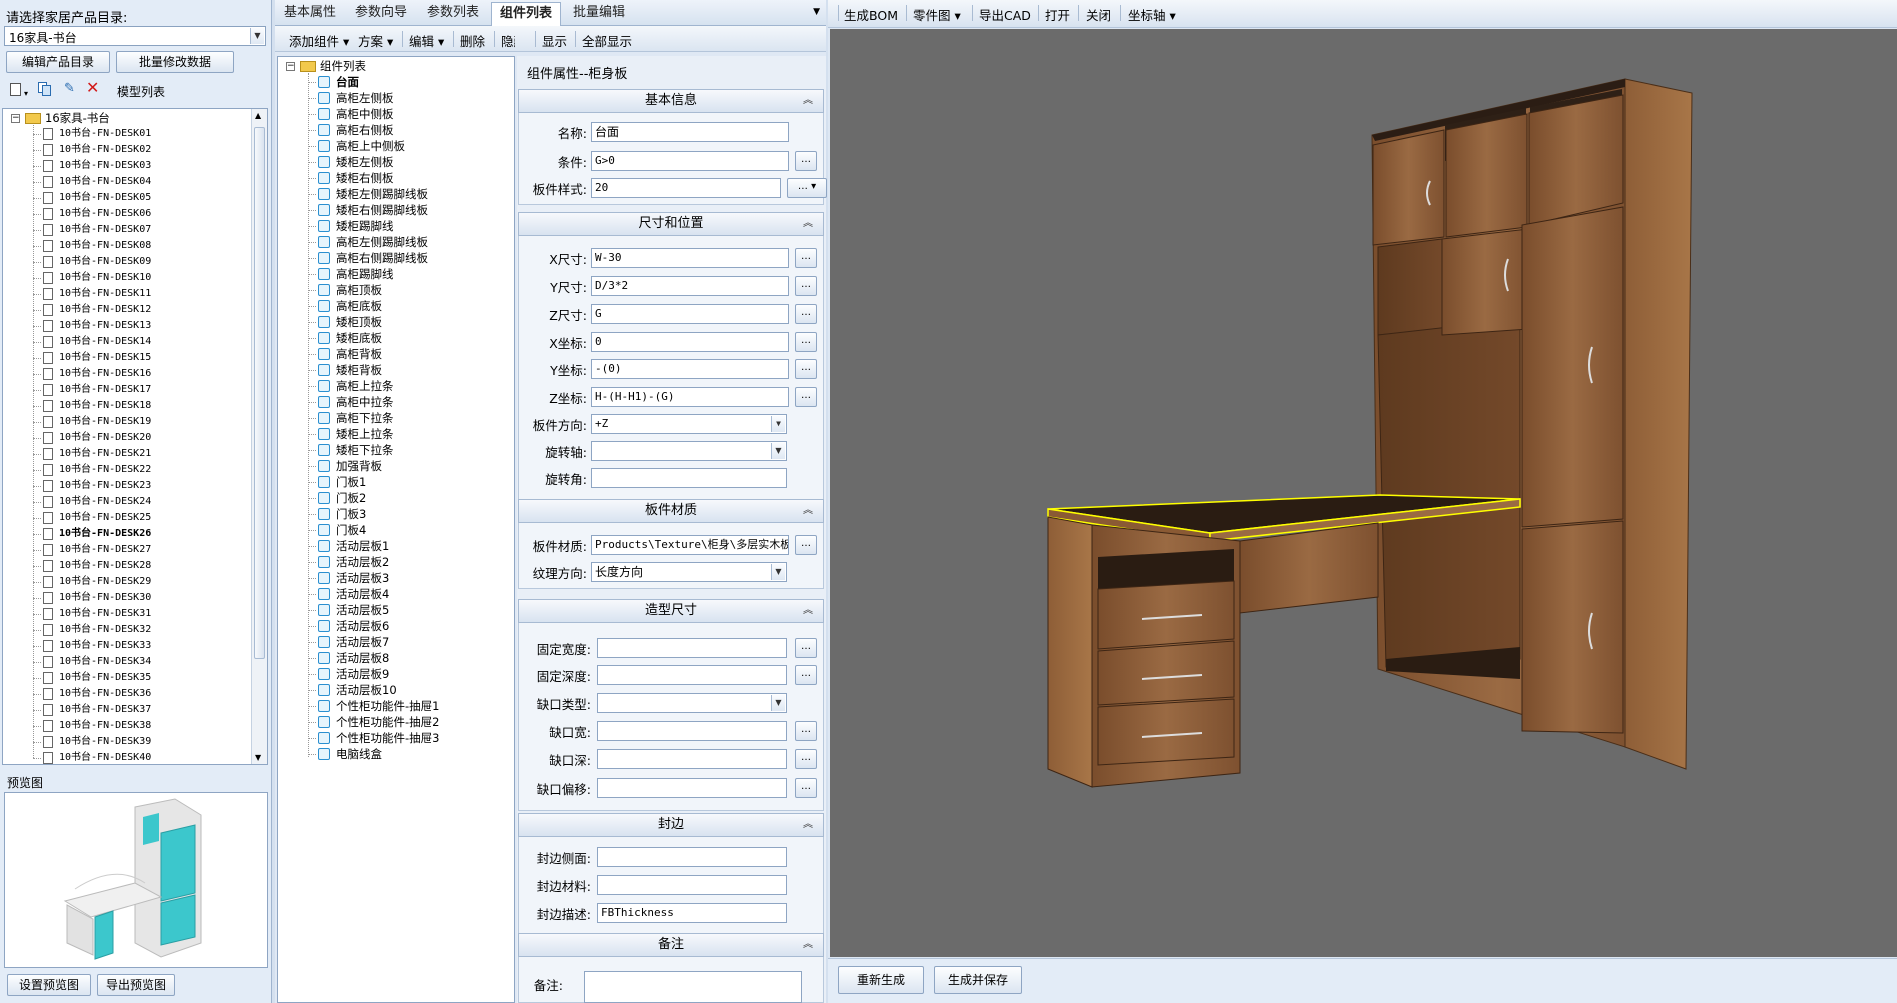 The width and height of the screenshot is (1897, 1003). What do you see at coordinates (692, 759) in the screenshot?
I see `notch-depth-input` at bounding box center [692, 759].